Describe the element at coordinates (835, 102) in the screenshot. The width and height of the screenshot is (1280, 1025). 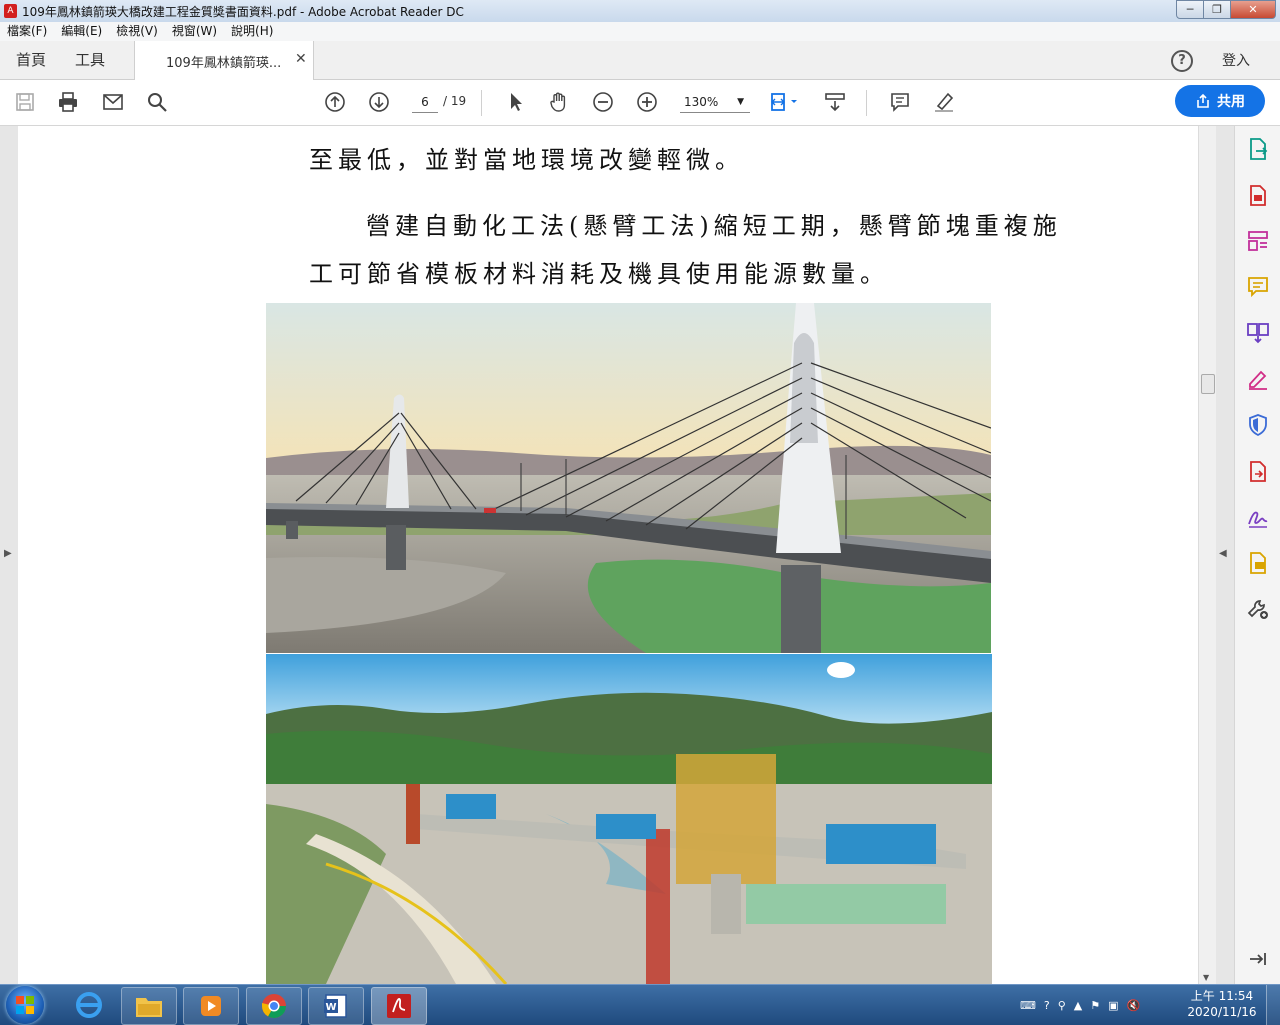
I see `scroll-mode-icon` at that location.